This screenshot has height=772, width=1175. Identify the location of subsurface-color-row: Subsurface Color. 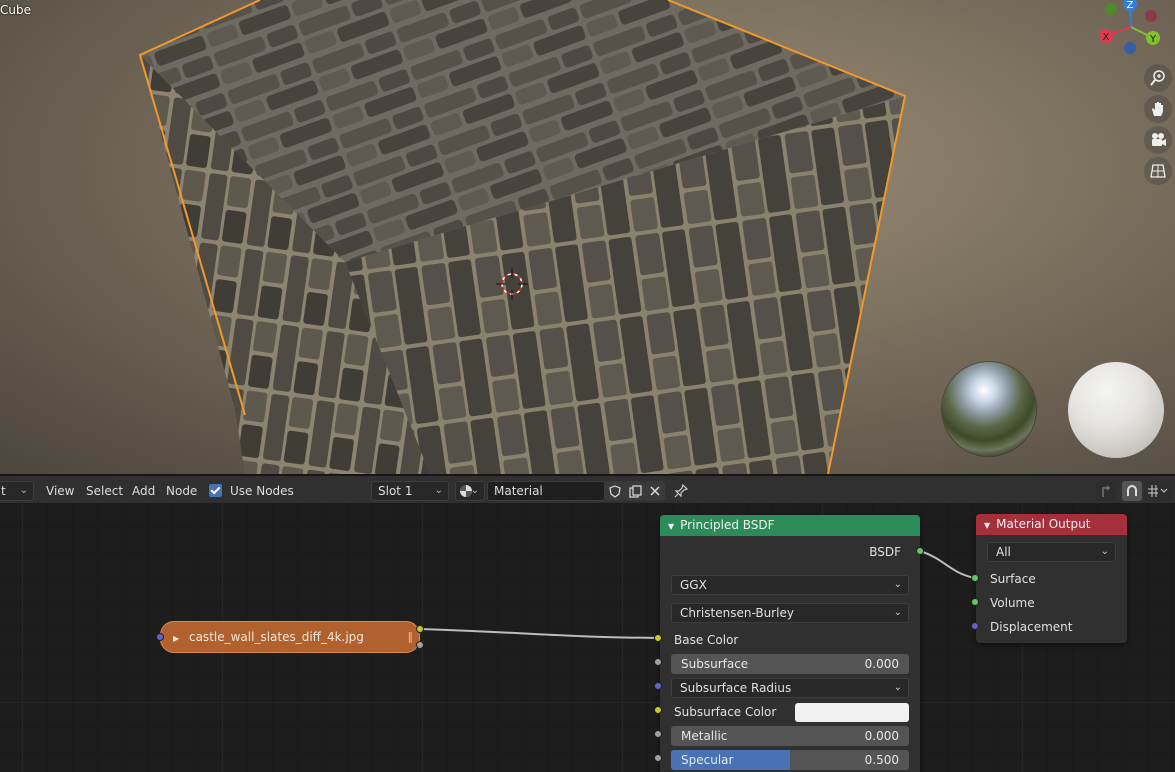
(790, 712).